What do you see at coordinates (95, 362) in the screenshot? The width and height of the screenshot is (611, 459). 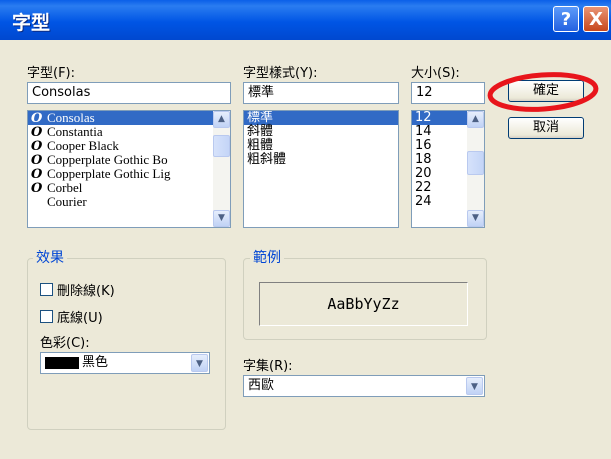 I see `color-select-value: 黑色` at bounding box center [95, 362].